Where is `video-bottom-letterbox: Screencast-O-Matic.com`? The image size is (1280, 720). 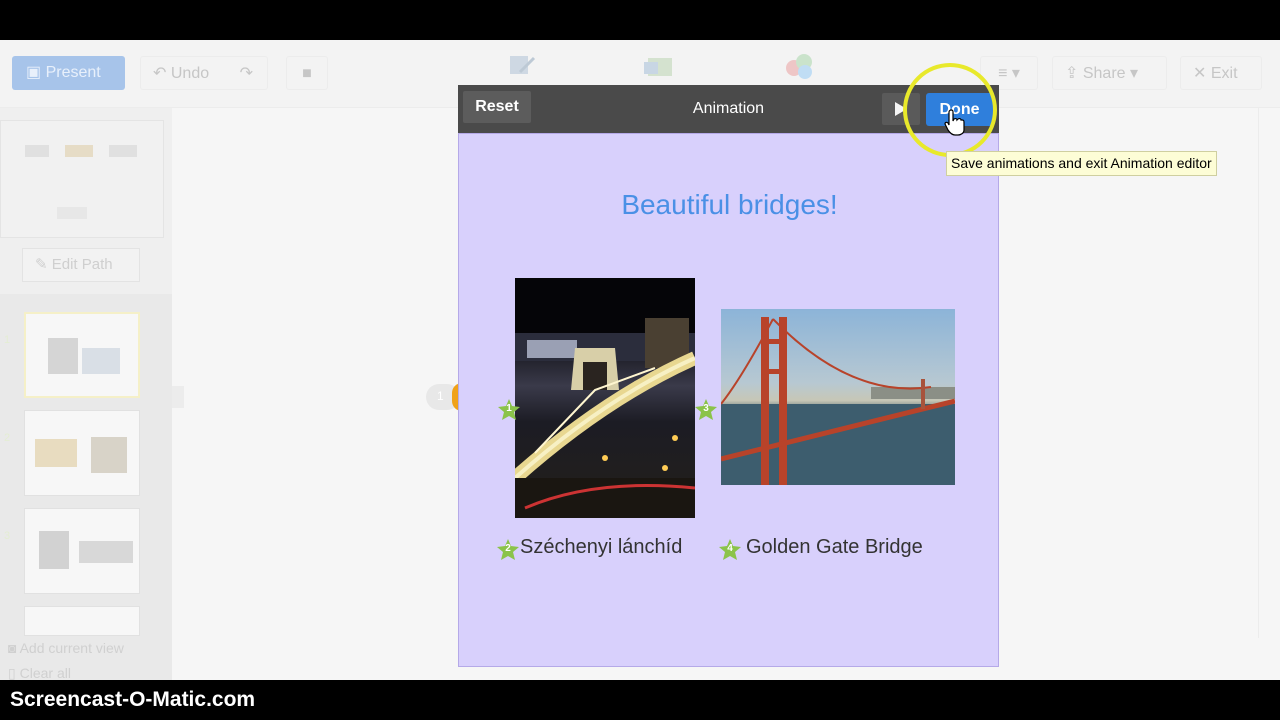
video-bottom-letterbox: Screencast-O-Matic.com is located at coordinates (640, 700).